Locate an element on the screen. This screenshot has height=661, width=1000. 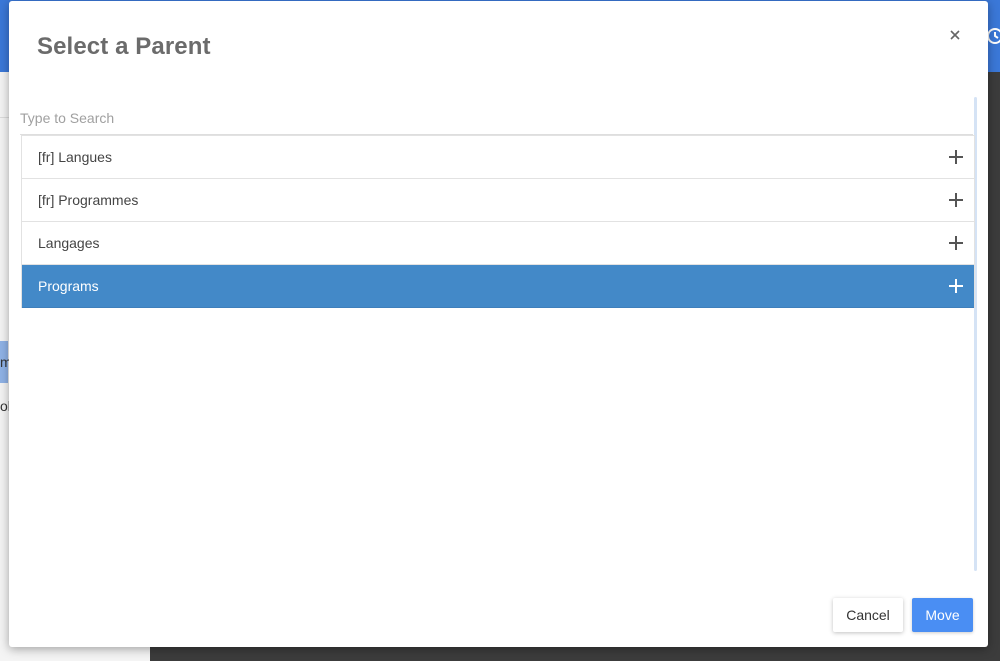
list-item-selected: Programs is located at coordinates (498, 286).